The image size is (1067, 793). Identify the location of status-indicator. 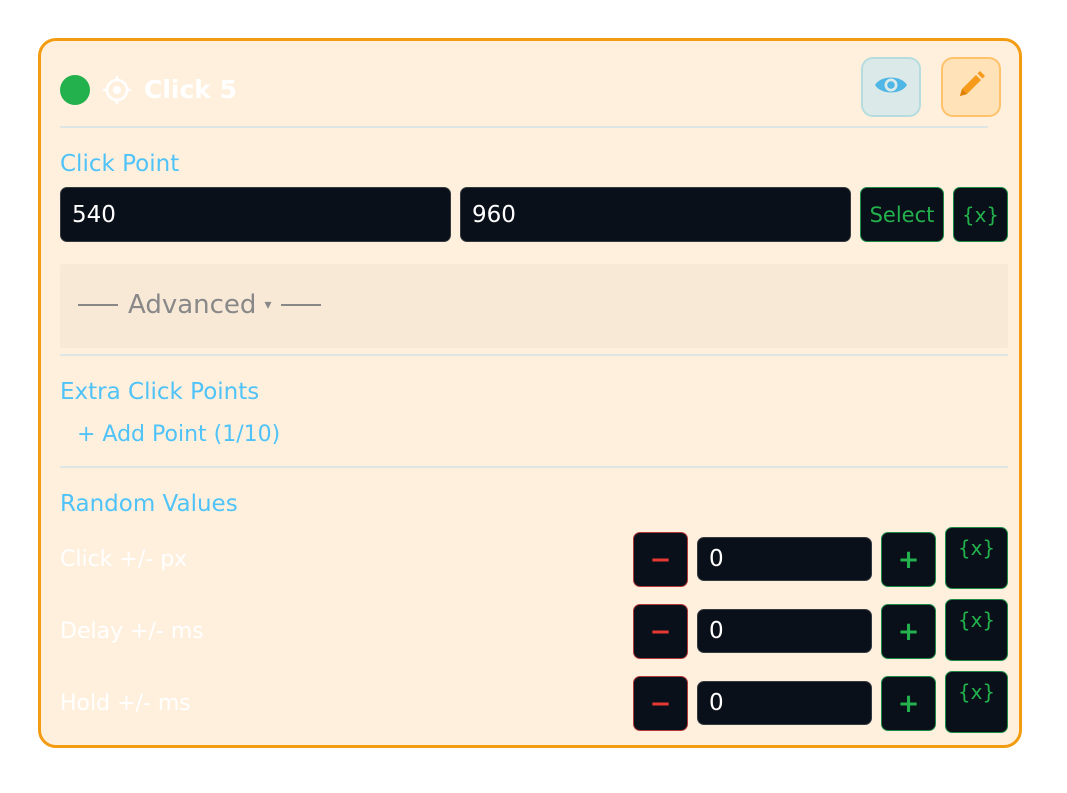
(75, 90).